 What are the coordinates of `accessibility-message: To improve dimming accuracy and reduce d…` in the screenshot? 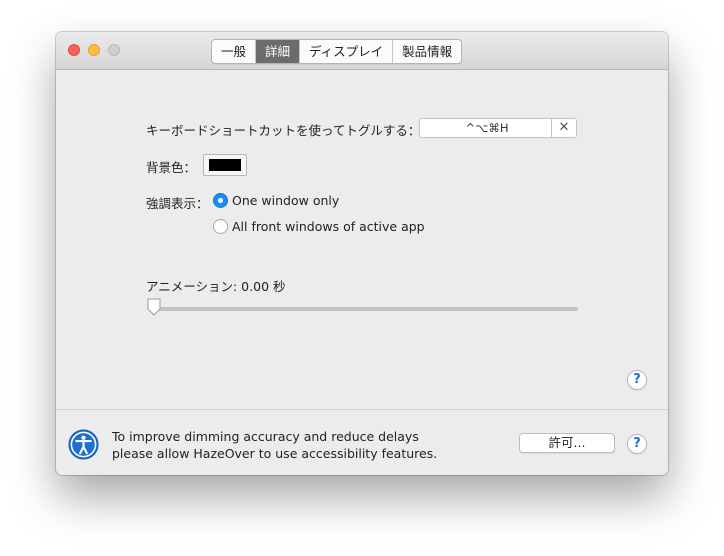 It's located at (274, 445).